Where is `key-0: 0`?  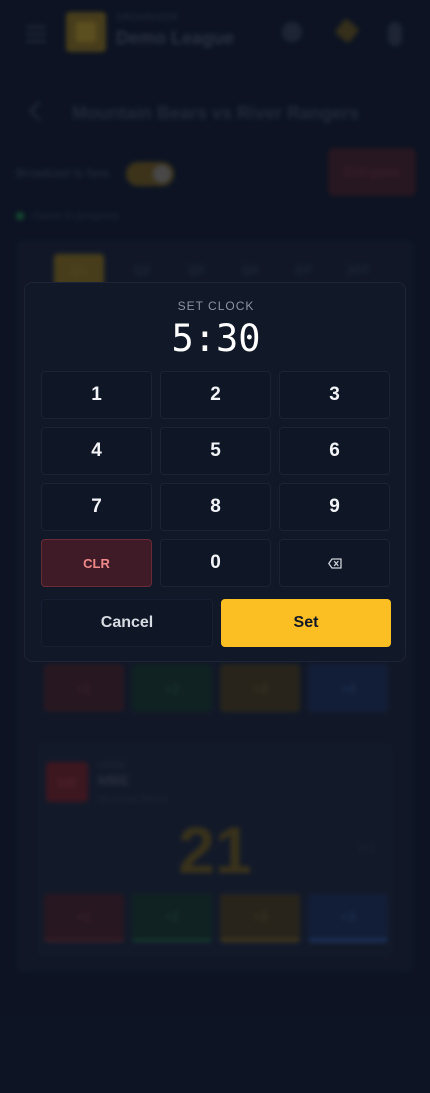 key-0: 0 is located at coordinates (215, 563).